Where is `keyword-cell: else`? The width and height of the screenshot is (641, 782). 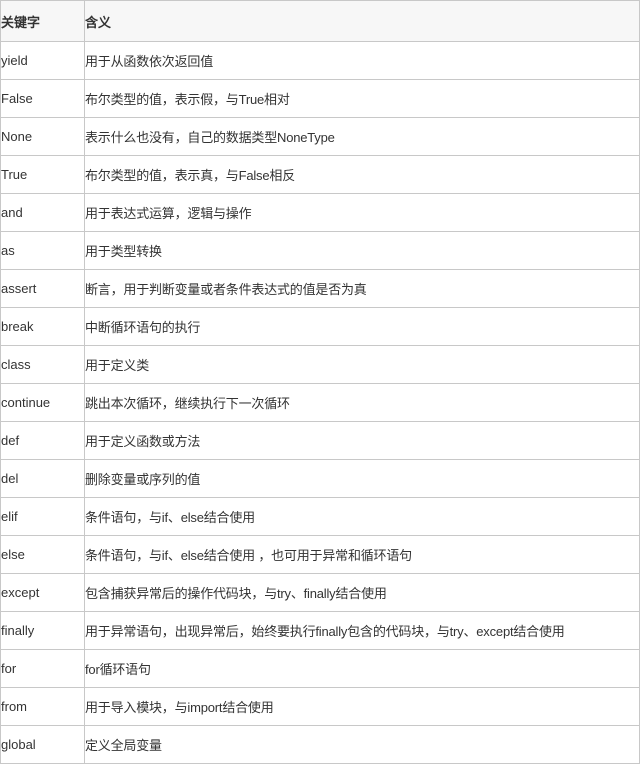 keyword-cell: else is located at coordinates (42, 554).